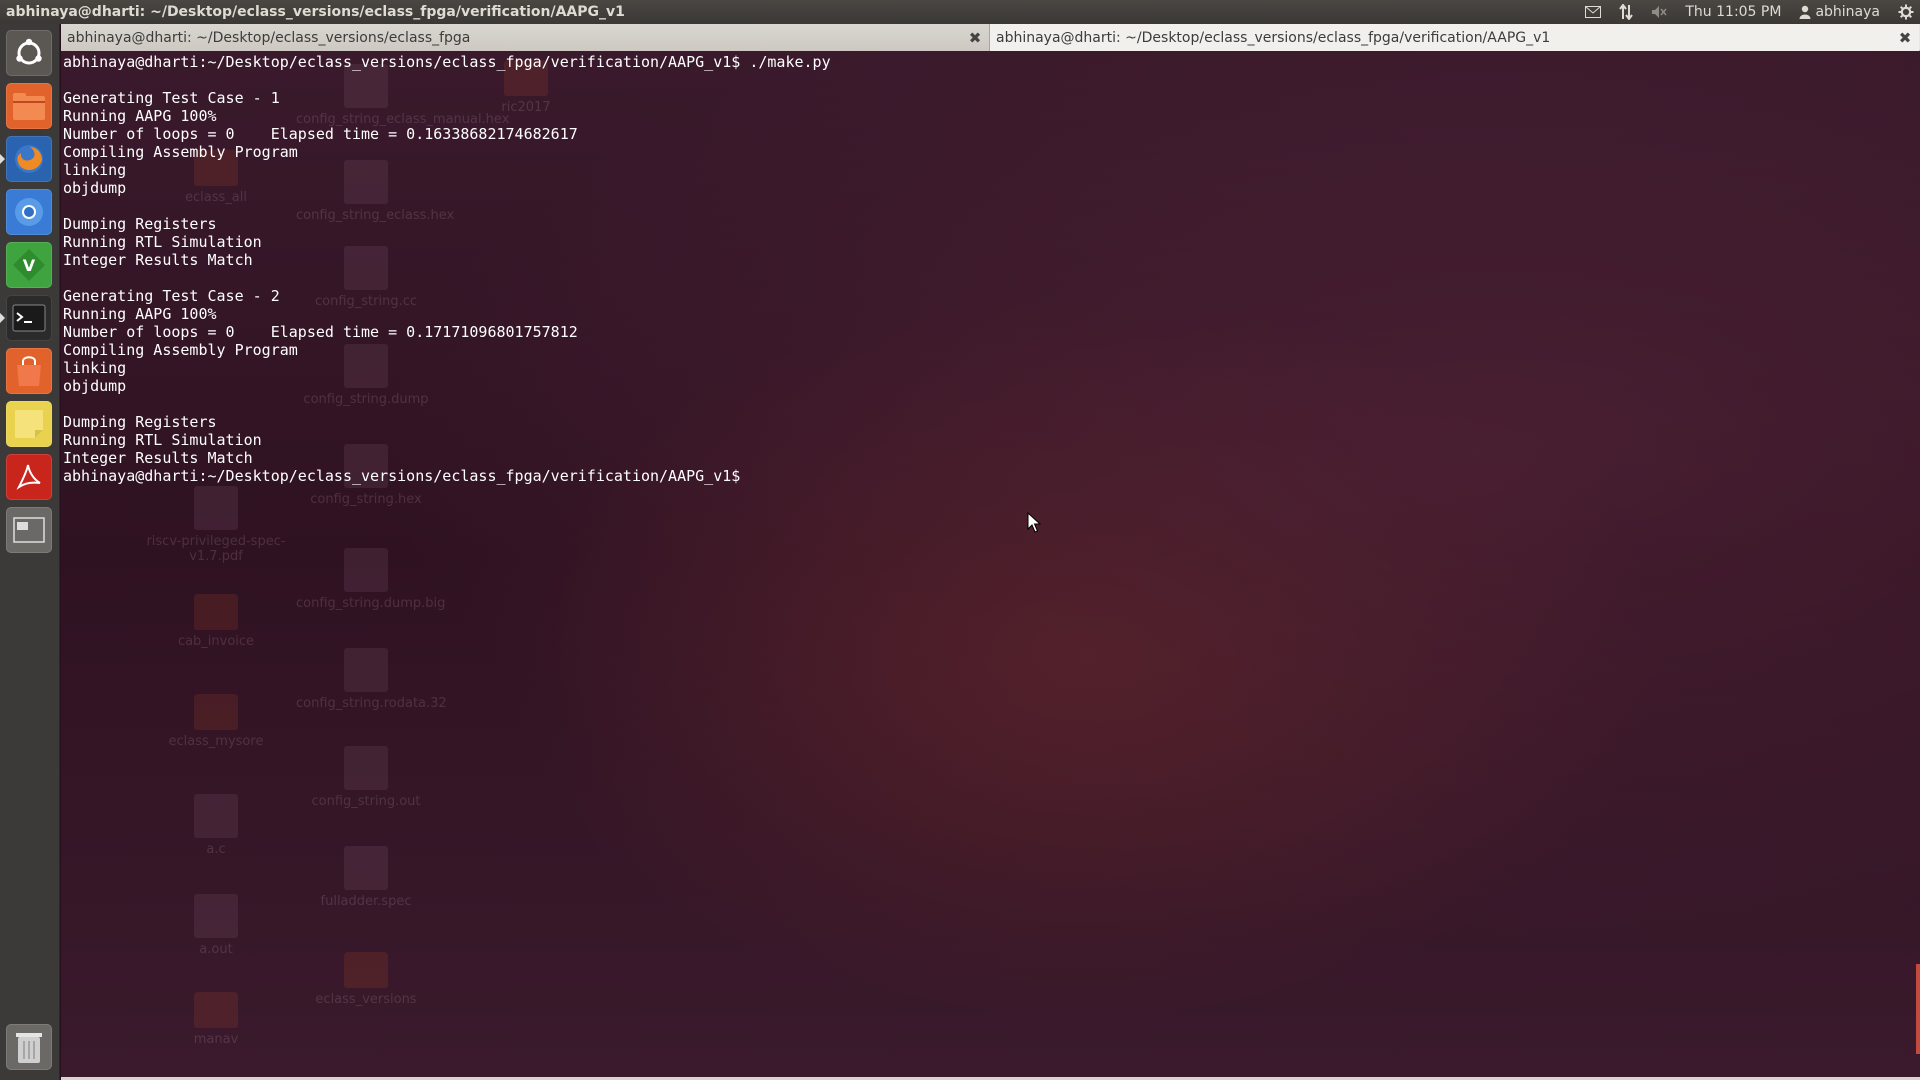  I want to click on file-manager-icon, so click(29, 106).